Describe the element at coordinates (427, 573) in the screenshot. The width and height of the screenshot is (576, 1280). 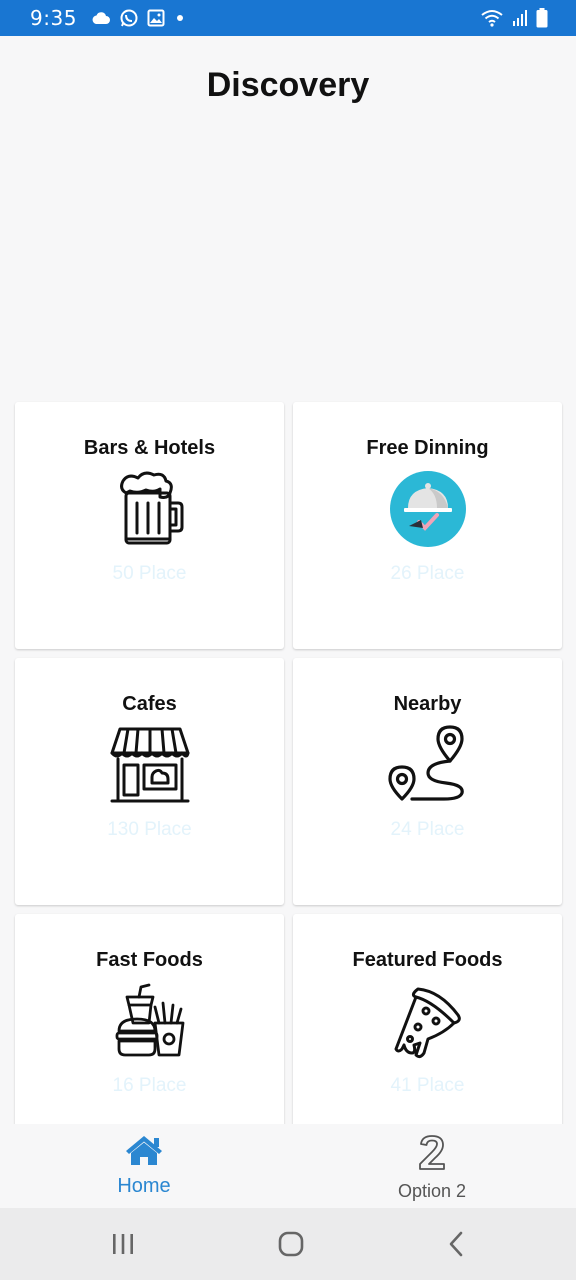
I see `category-count: 26 Place` at that location.